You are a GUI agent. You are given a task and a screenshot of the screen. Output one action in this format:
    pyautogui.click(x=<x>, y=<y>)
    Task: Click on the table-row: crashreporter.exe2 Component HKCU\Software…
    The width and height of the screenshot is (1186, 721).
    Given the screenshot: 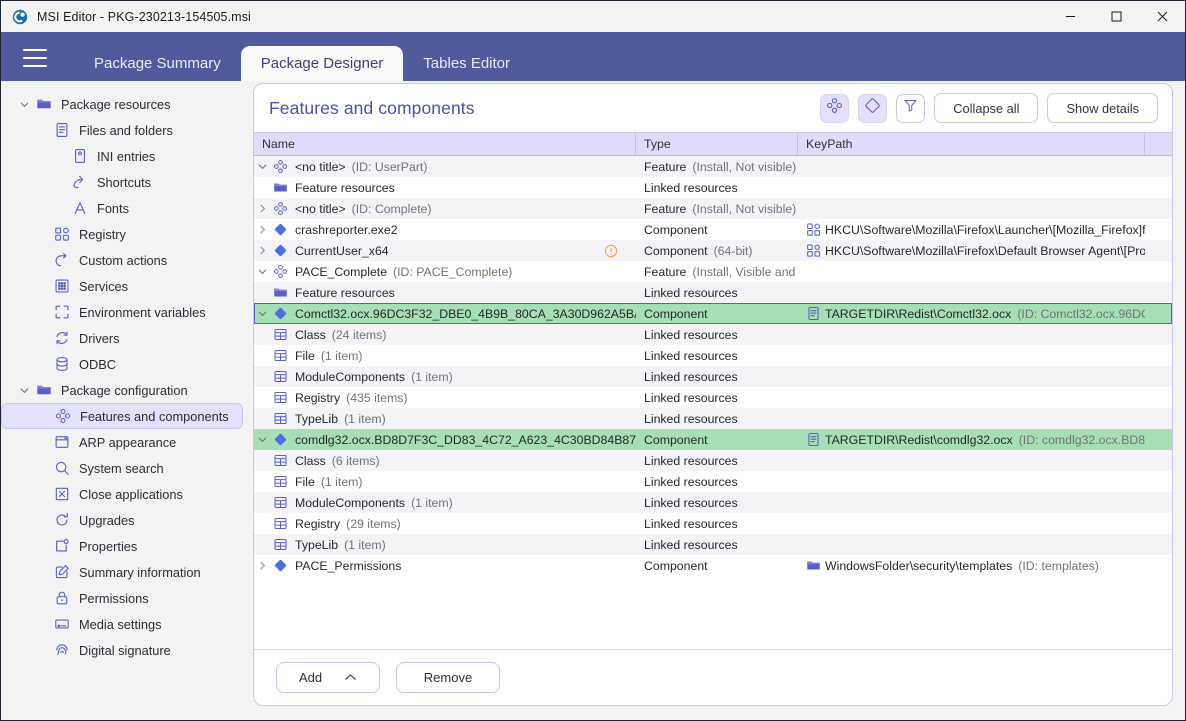 What is the action you would take?
    pyautogui.click(x=713, y=229)
    